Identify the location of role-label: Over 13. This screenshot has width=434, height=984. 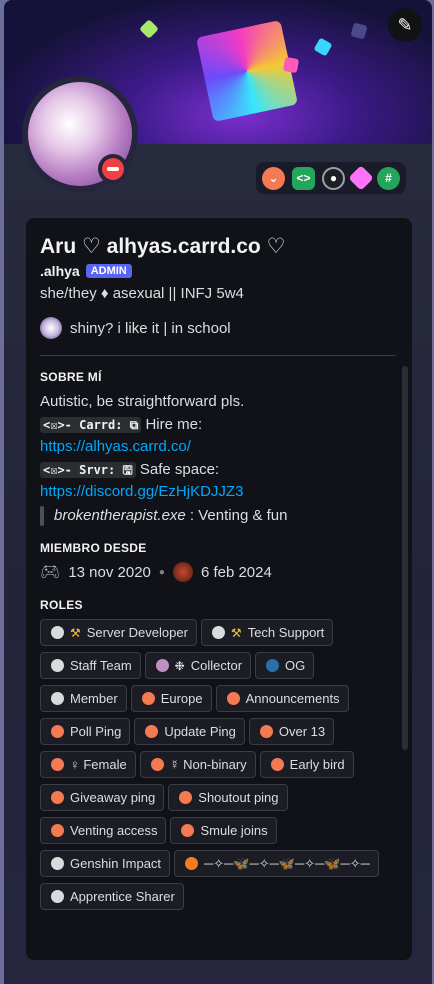
(302, 731).